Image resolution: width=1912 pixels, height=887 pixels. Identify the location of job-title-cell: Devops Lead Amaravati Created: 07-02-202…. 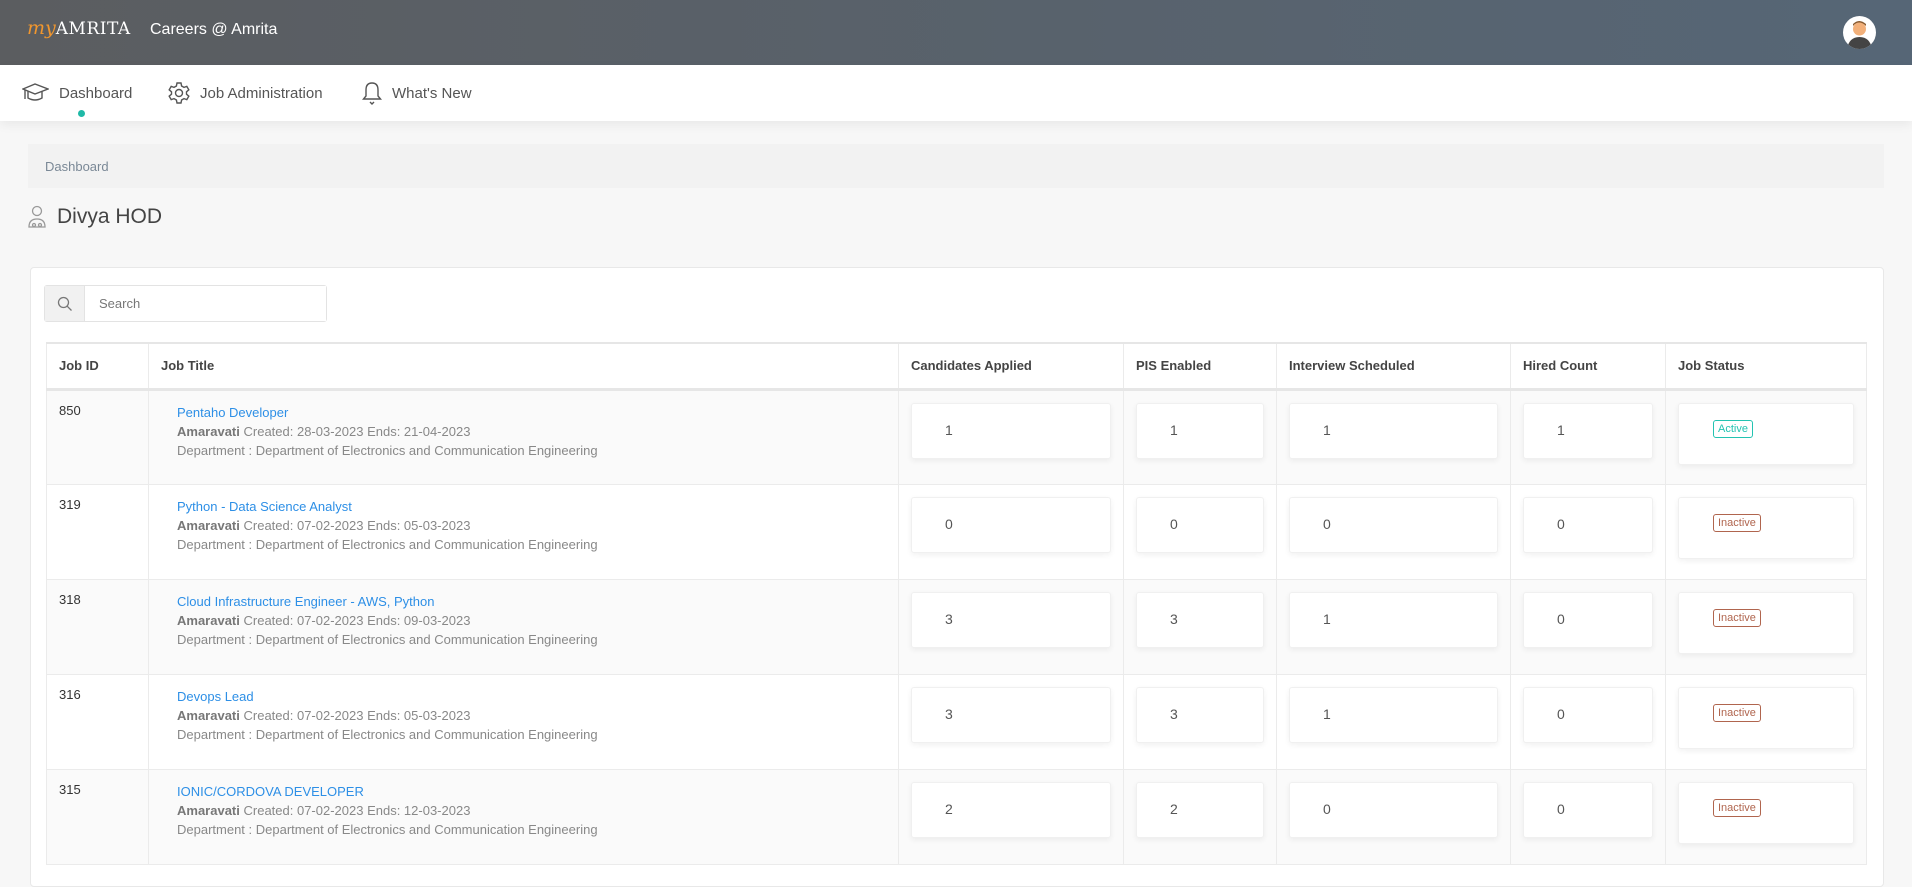
(523, 721).